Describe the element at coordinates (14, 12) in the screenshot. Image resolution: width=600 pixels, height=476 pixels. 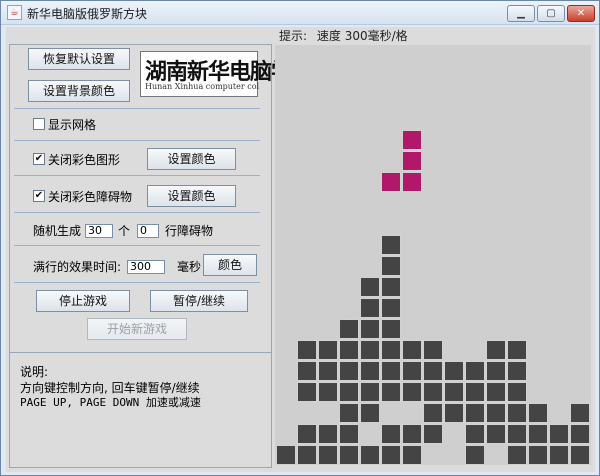
I see `java-cup-icon: ☕` at that location.